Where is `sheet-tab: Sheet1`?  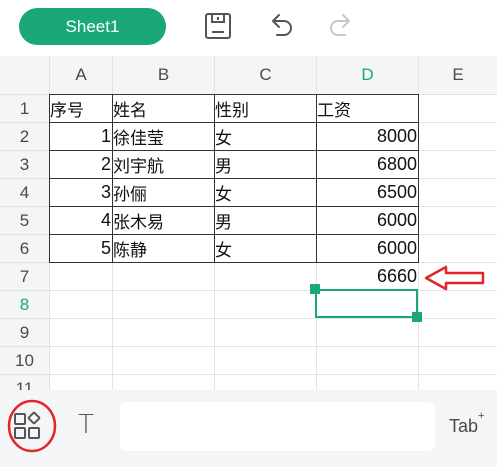 sheet-tab: Sheet1 is located at coordinates (92, 26).